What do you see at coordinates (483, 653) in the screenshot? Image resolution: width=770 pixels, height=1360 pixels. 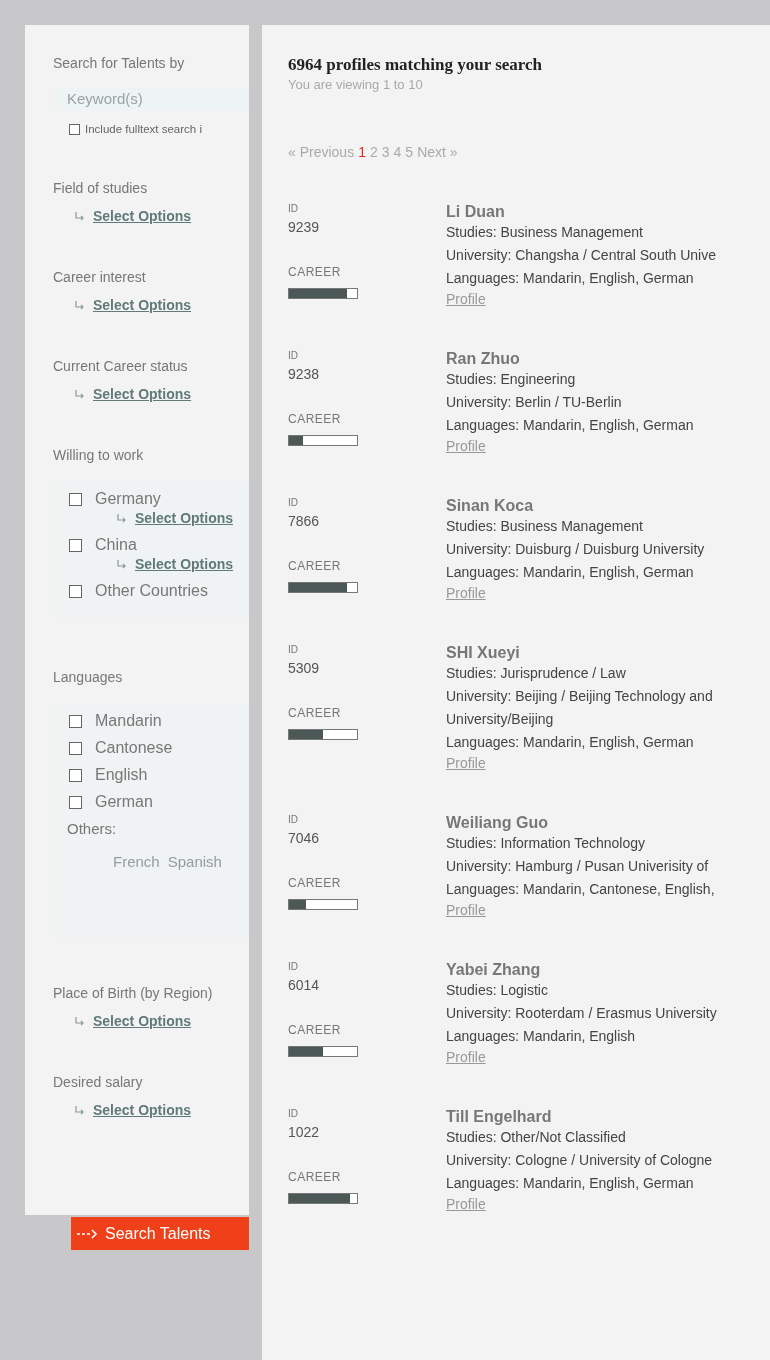 I see `profile-name: SHI Xueyi` at bounding box center [483, 653].